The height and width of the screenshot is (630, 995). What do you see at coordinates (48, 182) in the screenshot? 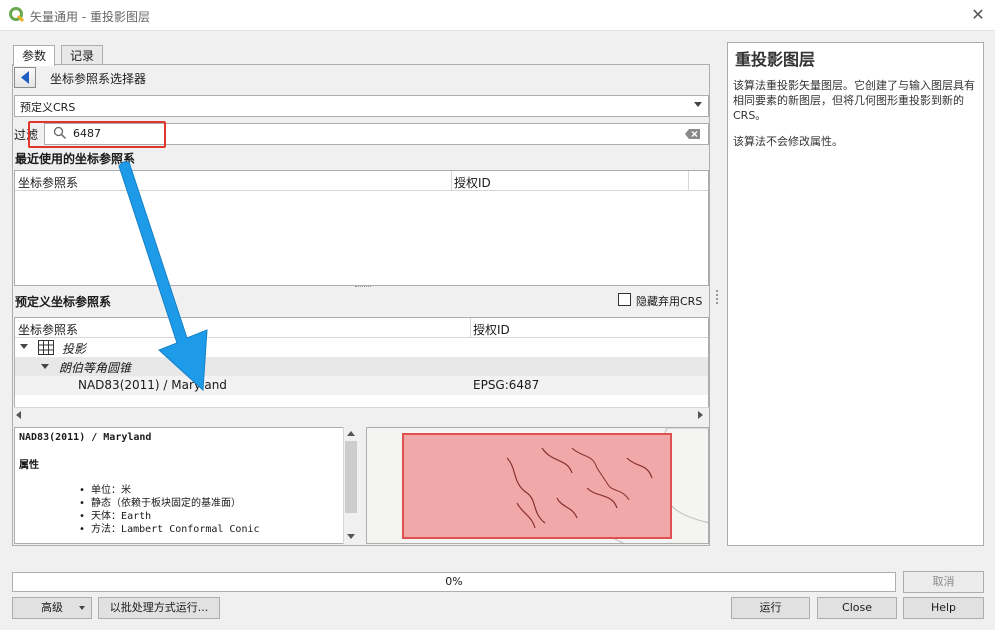
I see `recent-column-crs: 坐标参照系` at bounding box center [48, 182].